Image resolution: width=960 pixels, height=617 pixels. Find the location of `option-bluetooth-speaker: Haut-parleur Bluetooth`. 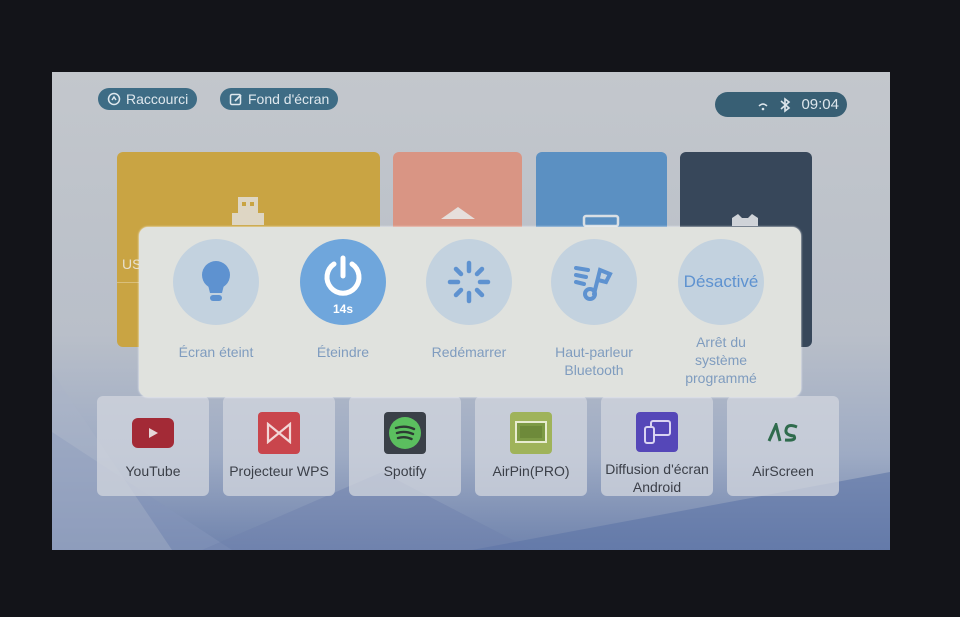

option-bluetooth-speaker: Haut-parleur Bluetooth is located at coordinates (594, 309).